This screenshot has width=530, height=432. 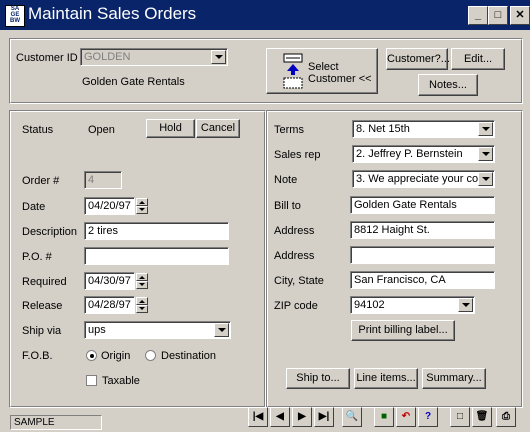 What do you see at coordinates (142, 202) in the screenshot?
I see `date-up-icon` at bounding box center [142, 202].